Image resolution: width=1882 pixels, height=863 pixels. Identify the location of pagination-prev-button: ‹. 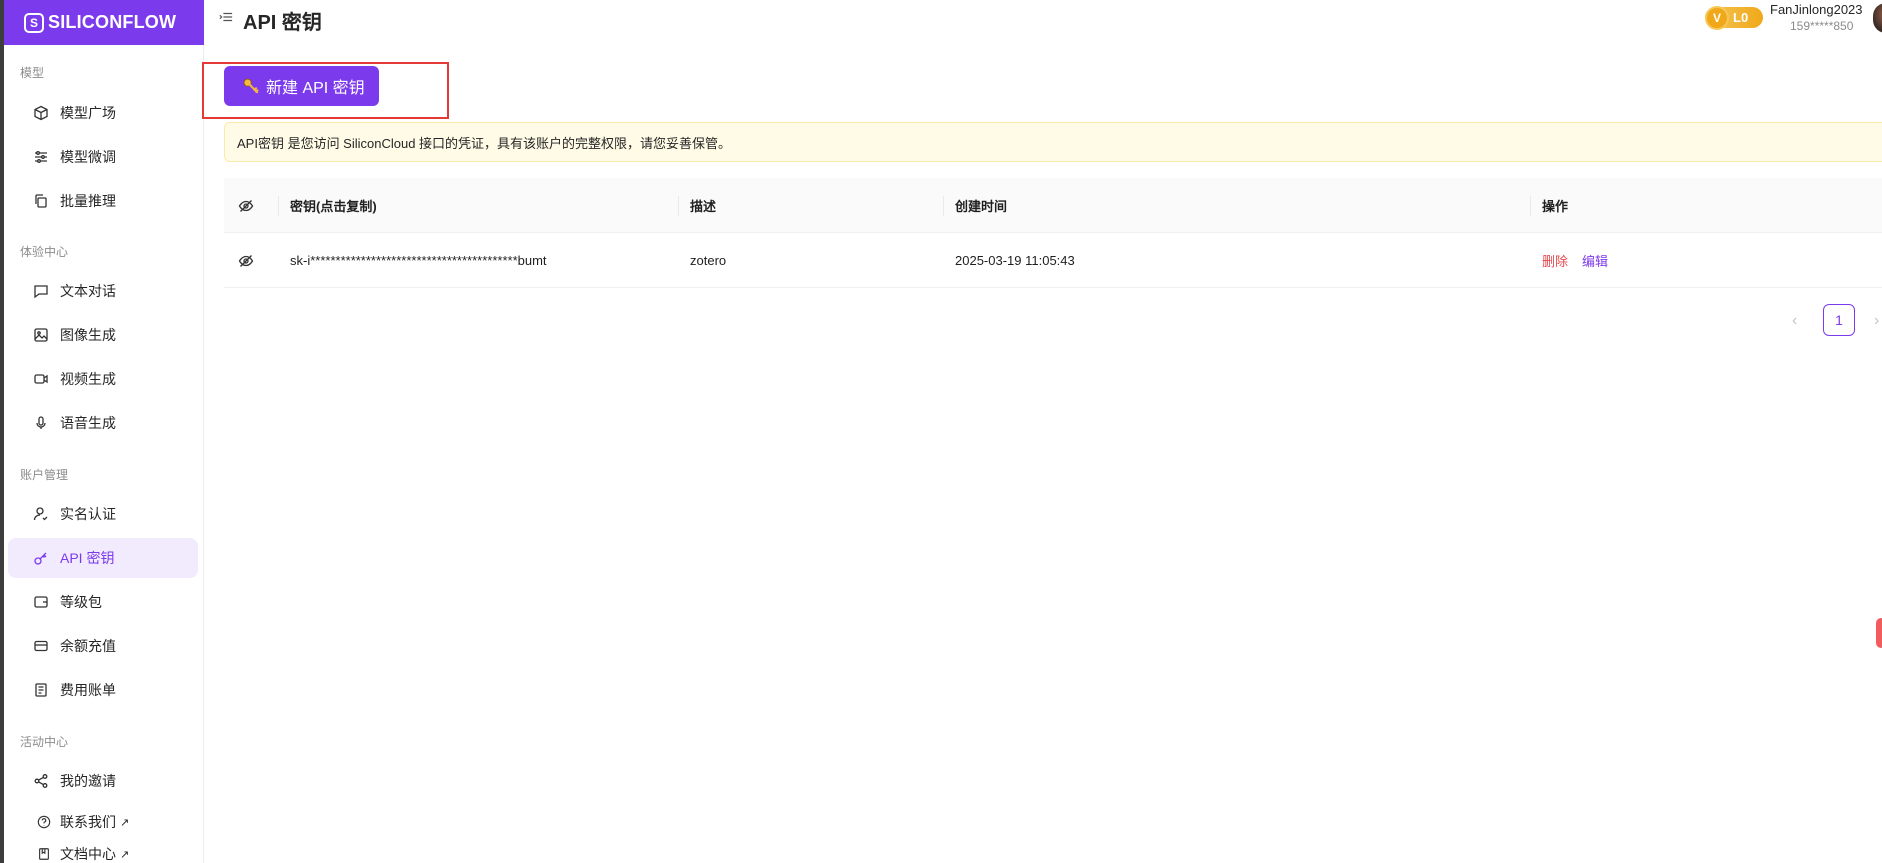
(1794, 321).